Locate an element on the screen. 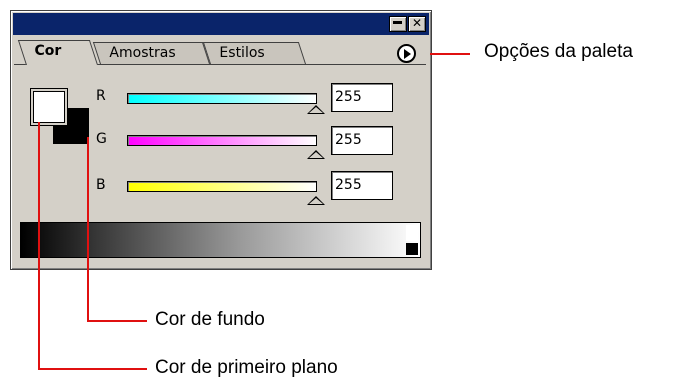 The image size is (692, 387). ramp-black-swatch is located at coordinates (412, 249).